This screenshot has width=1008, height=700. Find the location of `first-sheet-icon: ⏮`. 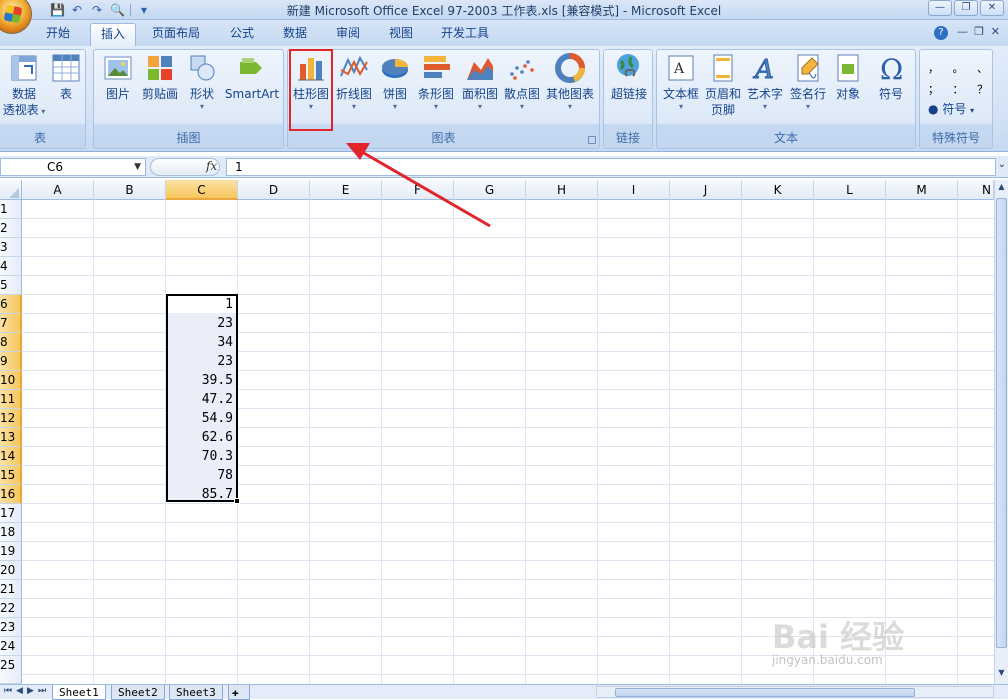

first-sheet-icon: ⏮ is located at coordinates (8, 691).